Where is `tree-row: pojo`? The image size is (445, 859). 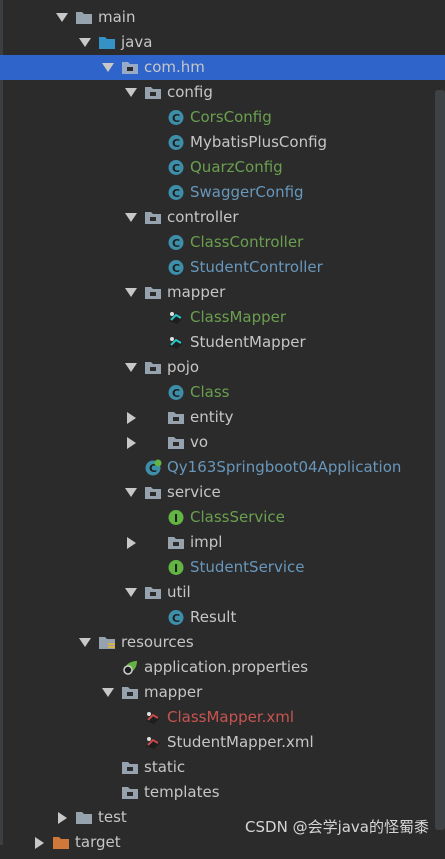
tree-row: pojo is located at coordinates (222, 367).